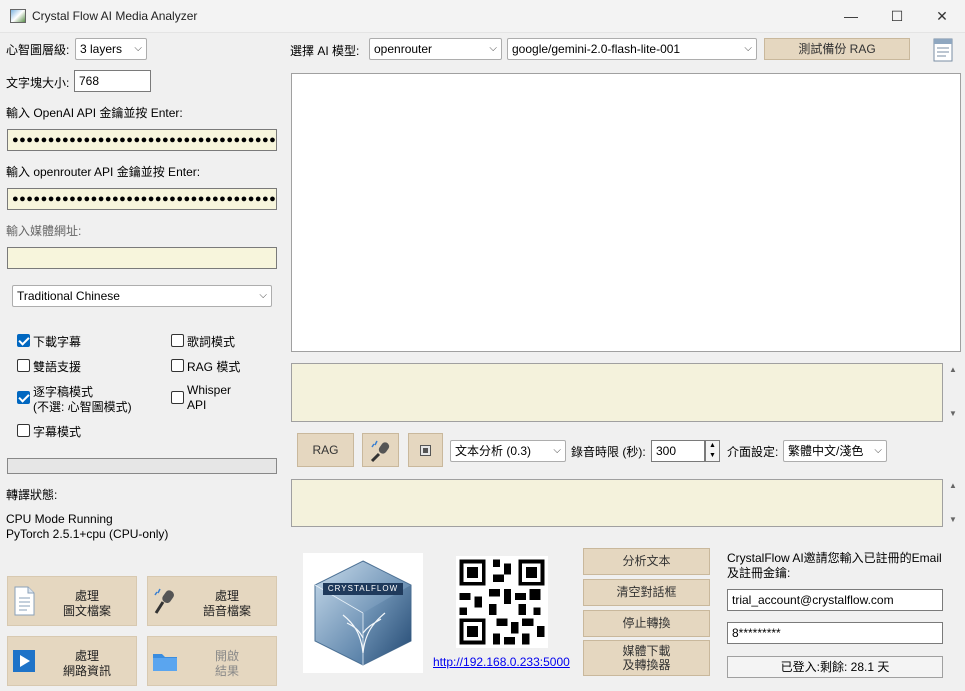 This screenshot has width=965, height=691. I want to click on ui-setting-value: 繁體中文/淺色, so click(826, 451).